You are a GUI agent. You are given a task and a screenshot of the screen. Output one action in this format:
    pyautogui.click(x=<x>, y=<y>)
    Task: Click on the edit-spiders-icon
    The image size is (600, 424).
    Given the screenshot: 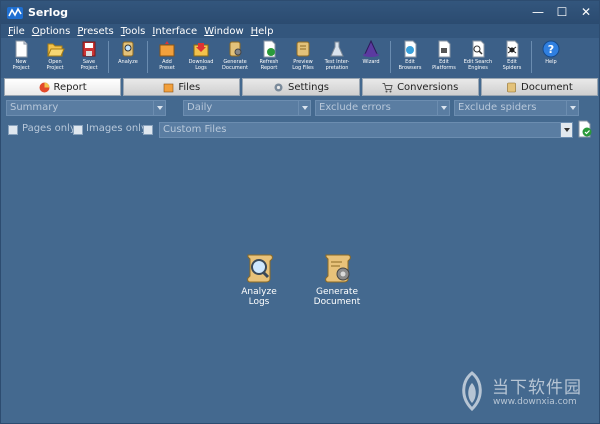 What is the action you would take?
    pyautogui.click(x=512, y=49)
    